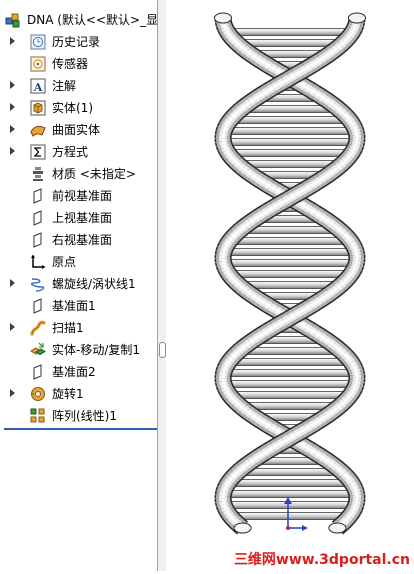  I want to click on tree-item-sensors: 传感器, so click(78, 64).